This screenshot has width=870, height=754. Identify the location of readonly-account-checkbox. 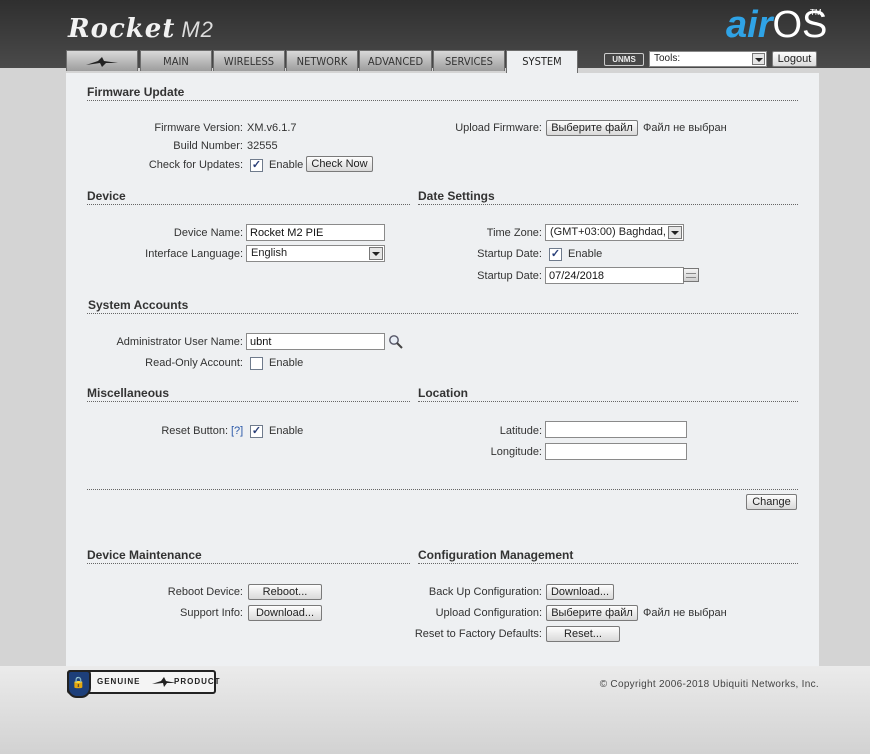
(256, 363).